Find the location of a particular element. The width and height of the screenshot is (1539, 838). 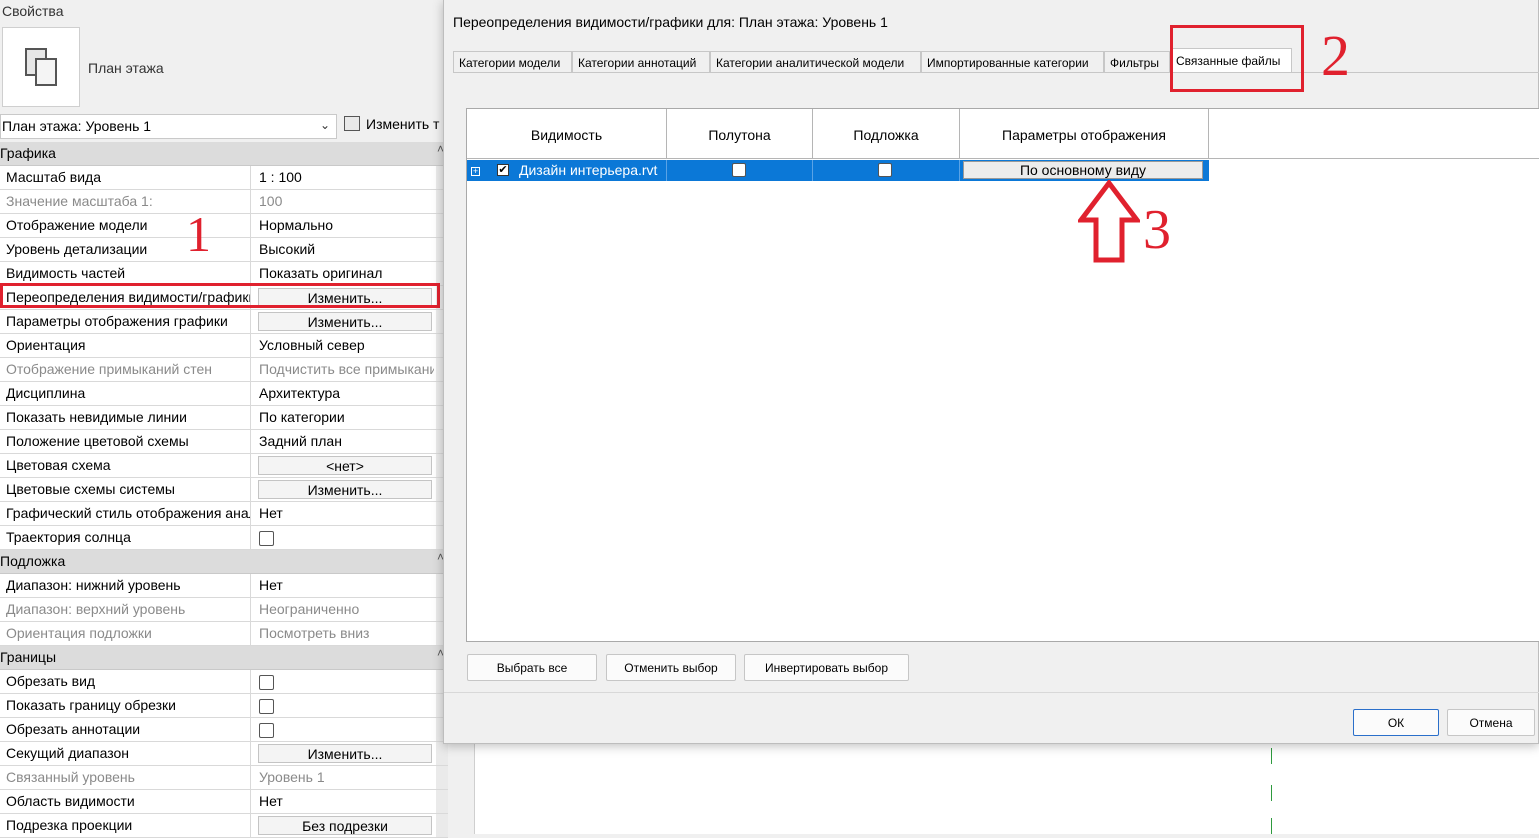

cancel-button: Отмена is located at coordinates (1491, 722).